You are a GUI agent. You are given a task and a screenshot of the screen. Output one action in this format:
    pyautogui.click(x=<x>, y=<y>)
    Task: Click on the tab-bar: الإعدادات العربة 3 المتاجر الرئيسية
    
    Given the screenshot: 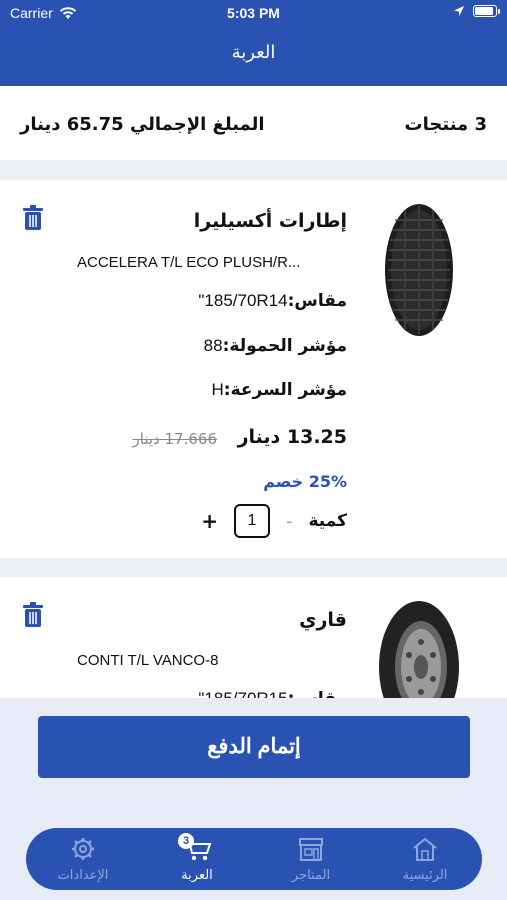 What is the action you would take?
    pyautogui.click(x=254, y=859)
    